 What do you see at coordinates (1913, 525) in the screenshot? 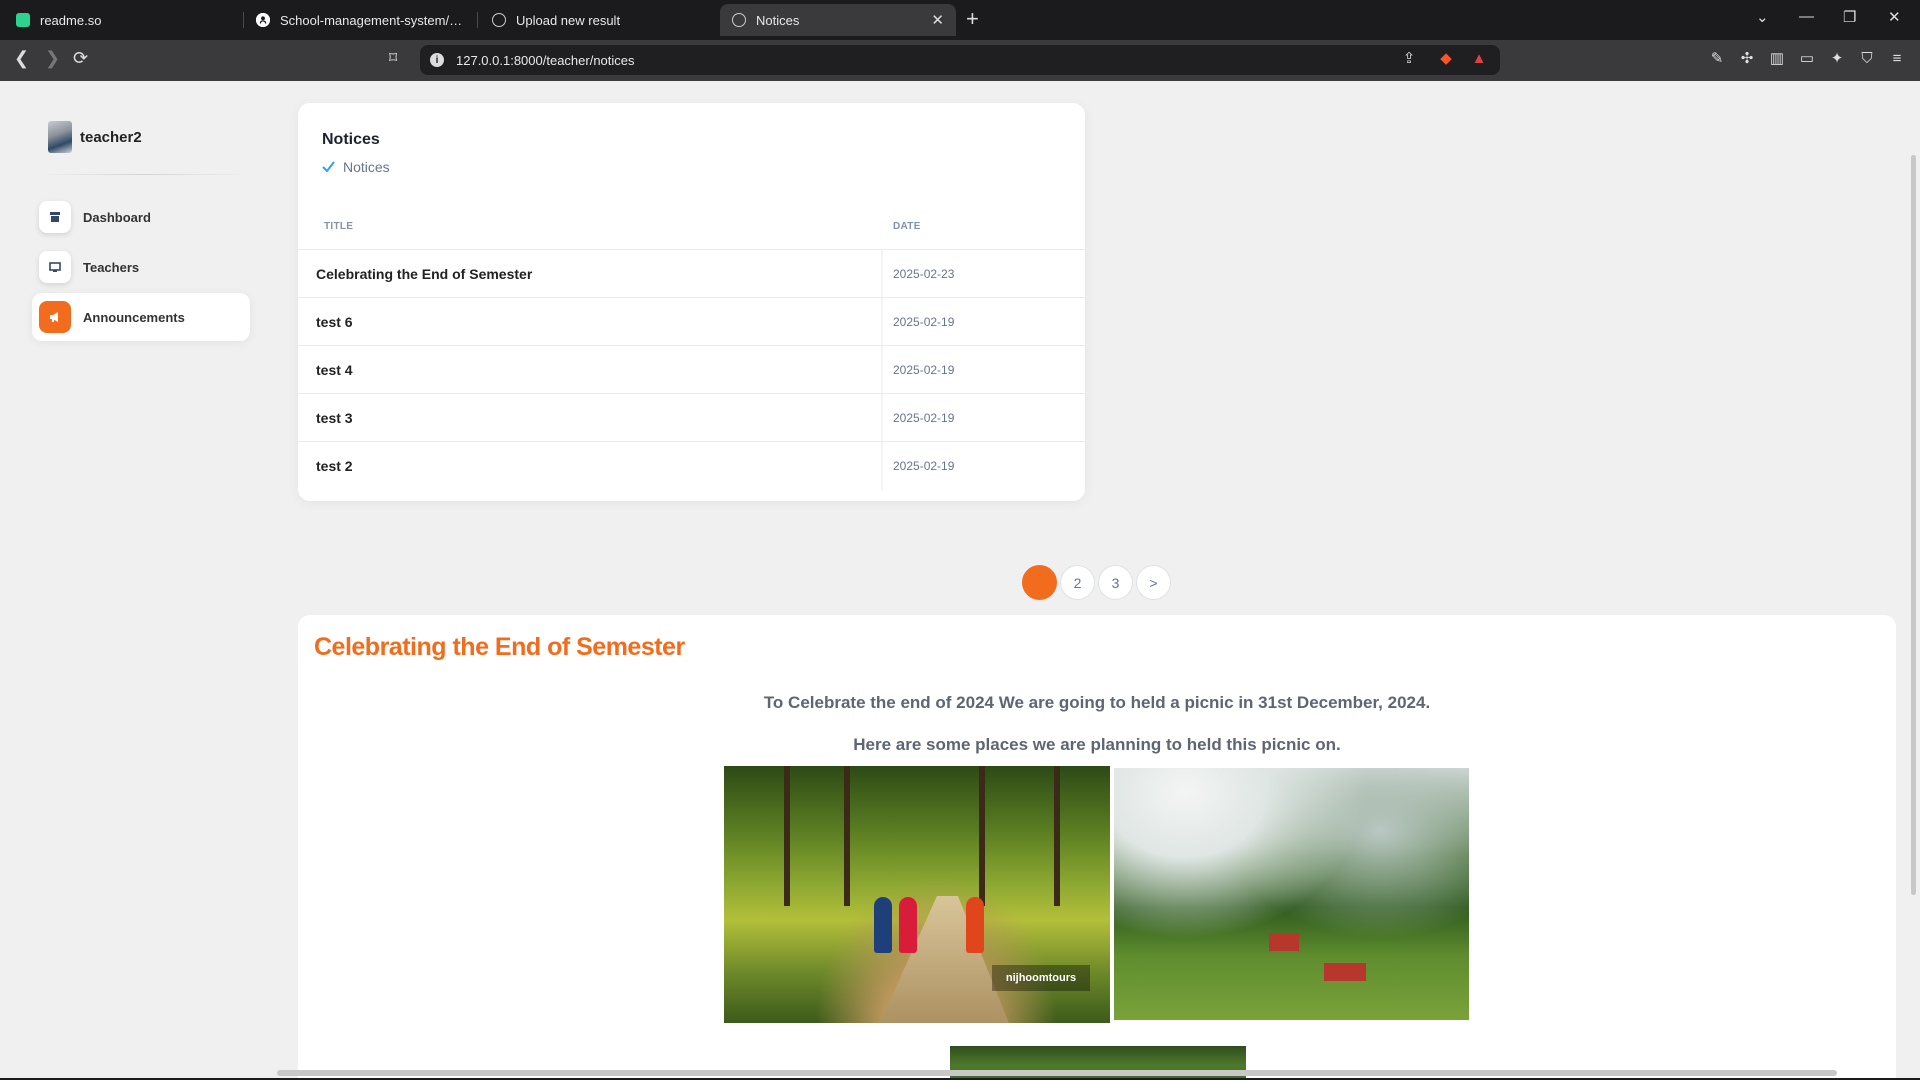
I see `vertical-scrollbar` at bounding box center [1913, 525].